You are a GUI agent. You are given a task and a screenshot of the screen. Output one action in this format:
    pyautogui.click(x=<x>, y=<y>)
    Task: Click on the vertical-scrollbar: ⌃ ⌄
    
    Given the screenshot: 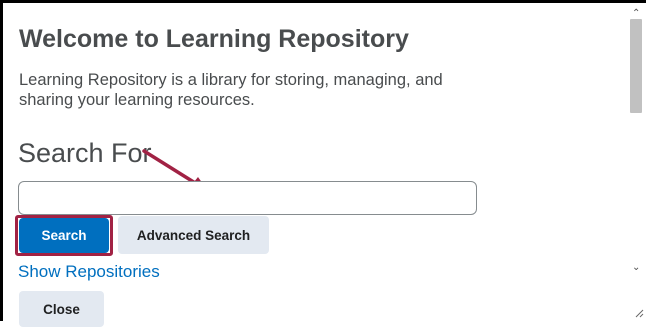 What is the action you would take?
    pyautogui.click(x=636, y=162)
    